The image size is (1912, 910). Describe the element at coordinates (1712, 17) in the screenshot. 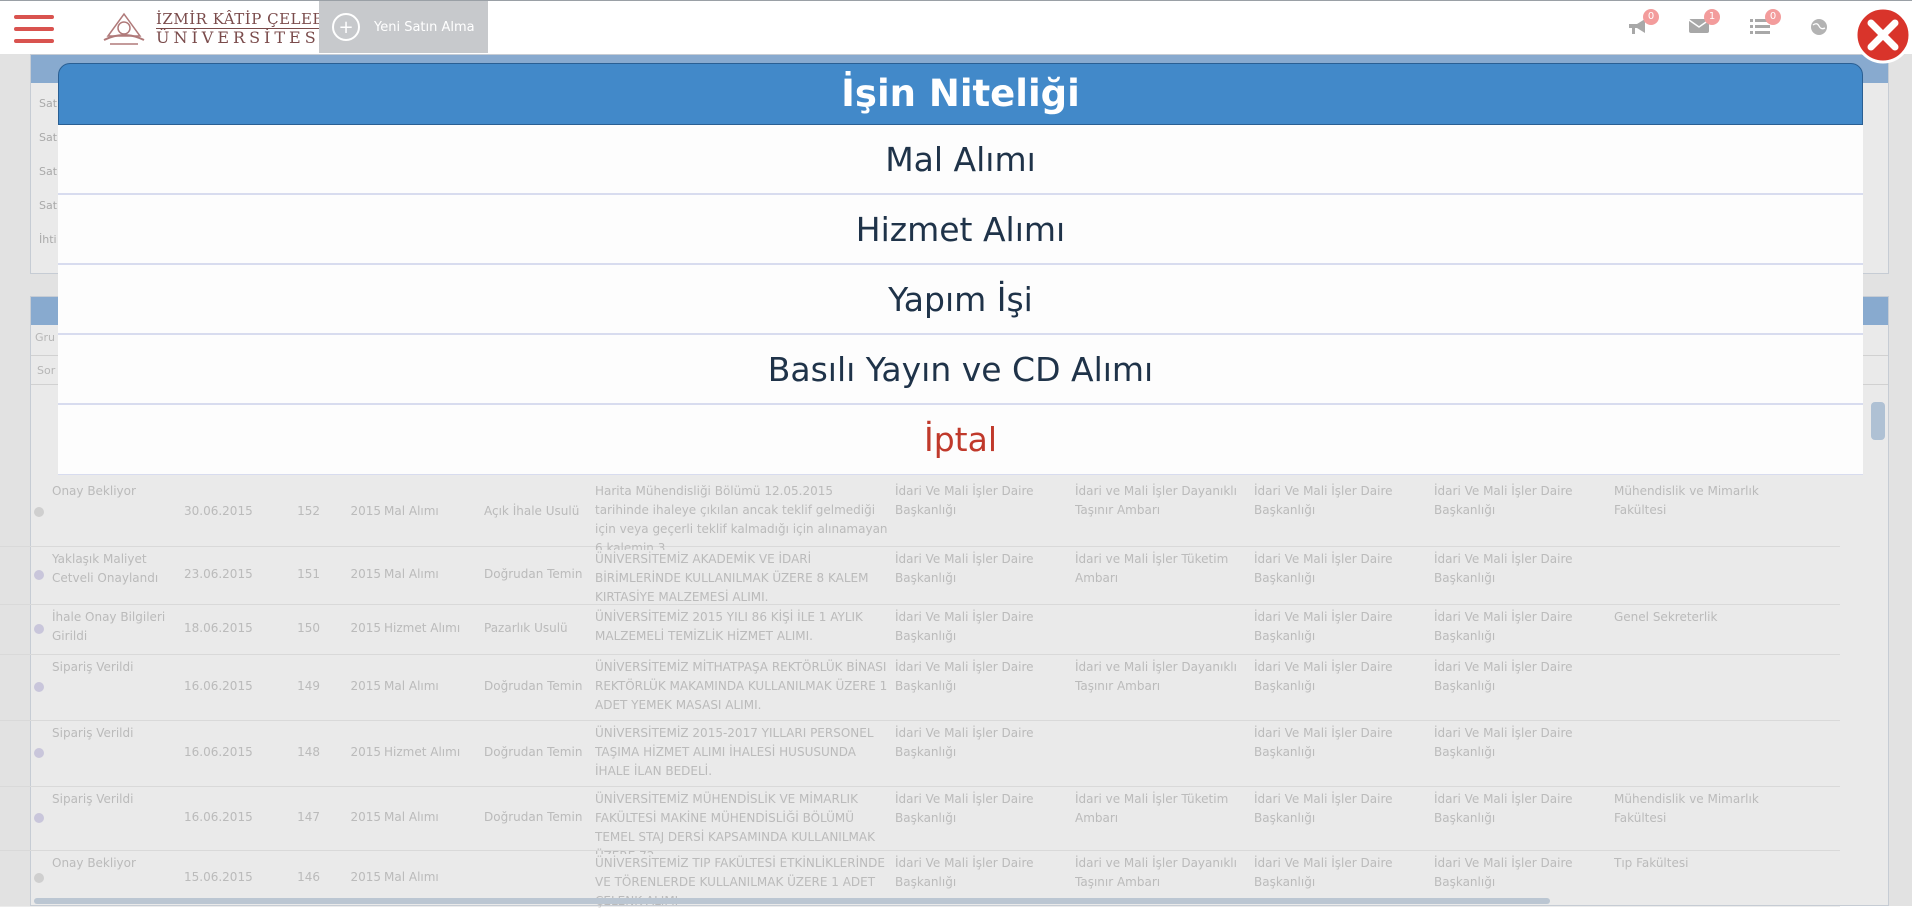

I see `messages-badge: 1` at that location.